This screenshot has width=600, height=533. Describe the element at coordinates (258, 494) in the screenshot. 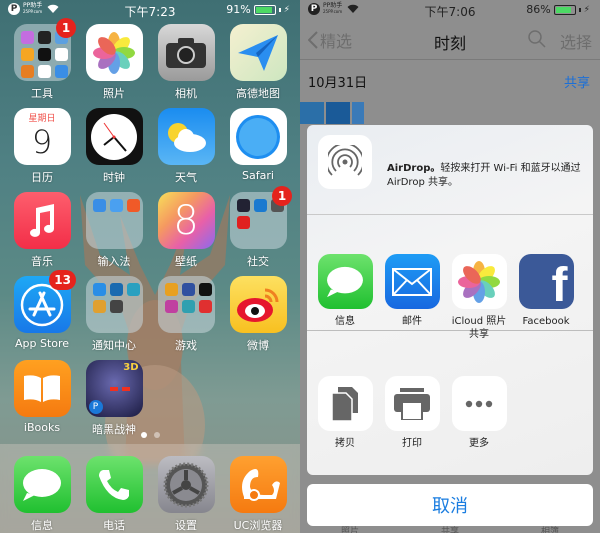

I see `dock-uc-browser: UC浏览器` at that location.